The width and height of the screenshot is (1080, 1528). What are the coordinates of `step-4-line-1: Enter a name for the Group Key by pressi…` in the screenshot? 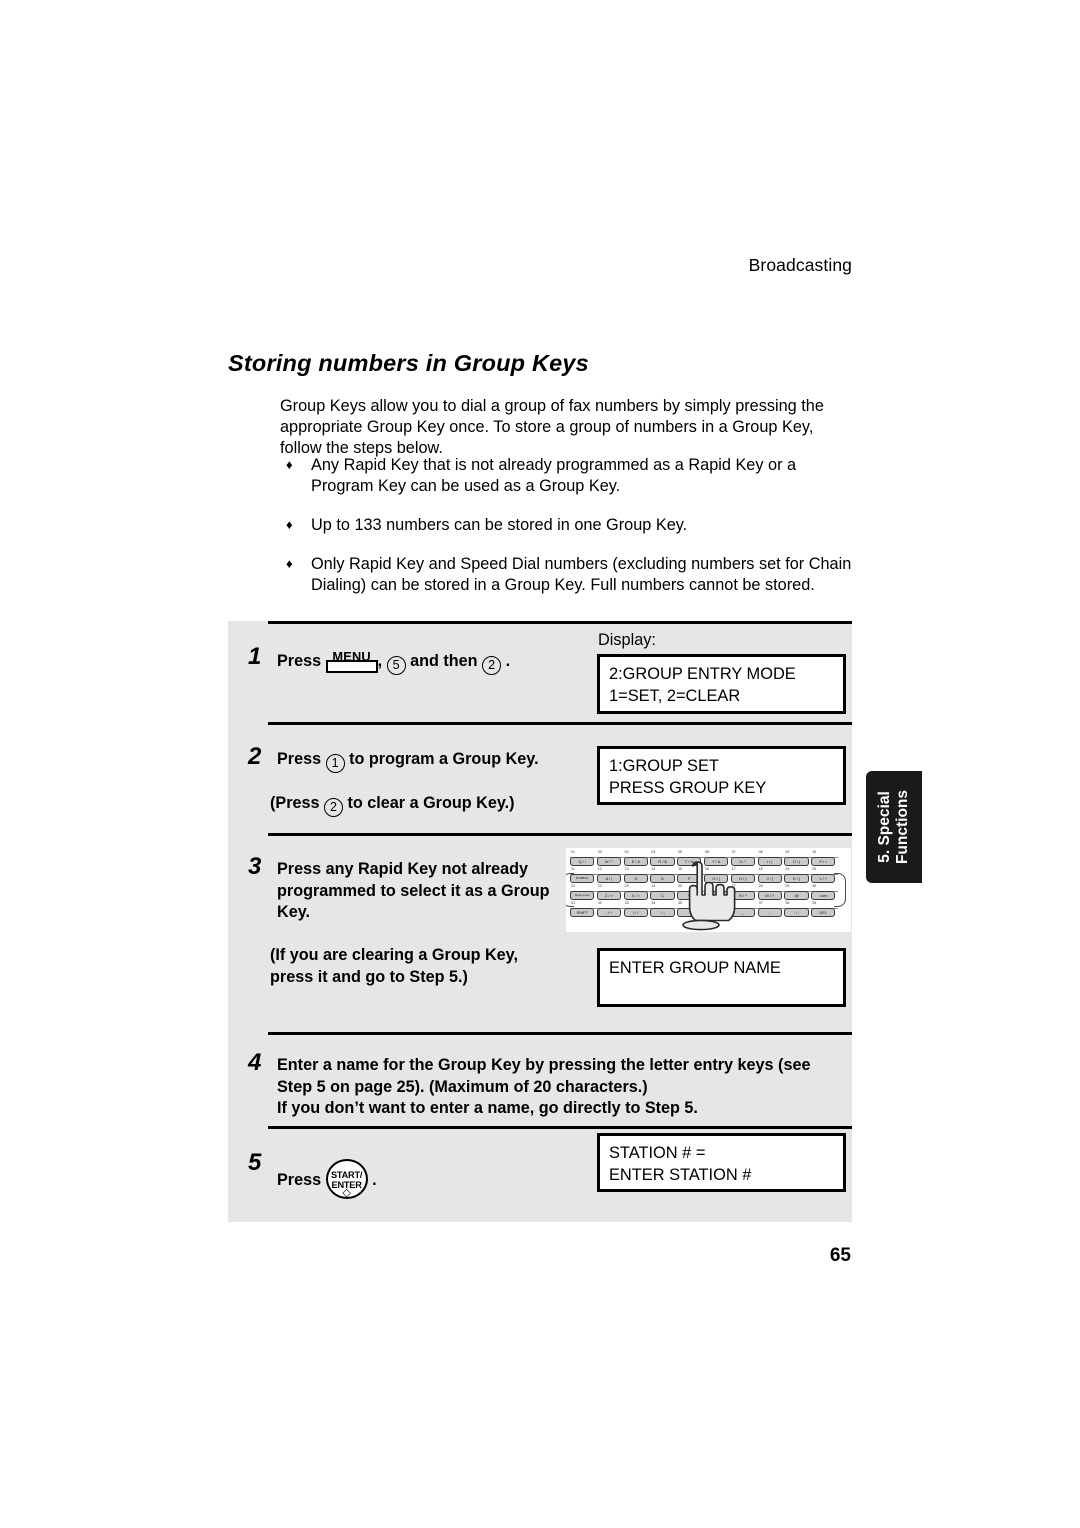 It's located at (544, 1065).